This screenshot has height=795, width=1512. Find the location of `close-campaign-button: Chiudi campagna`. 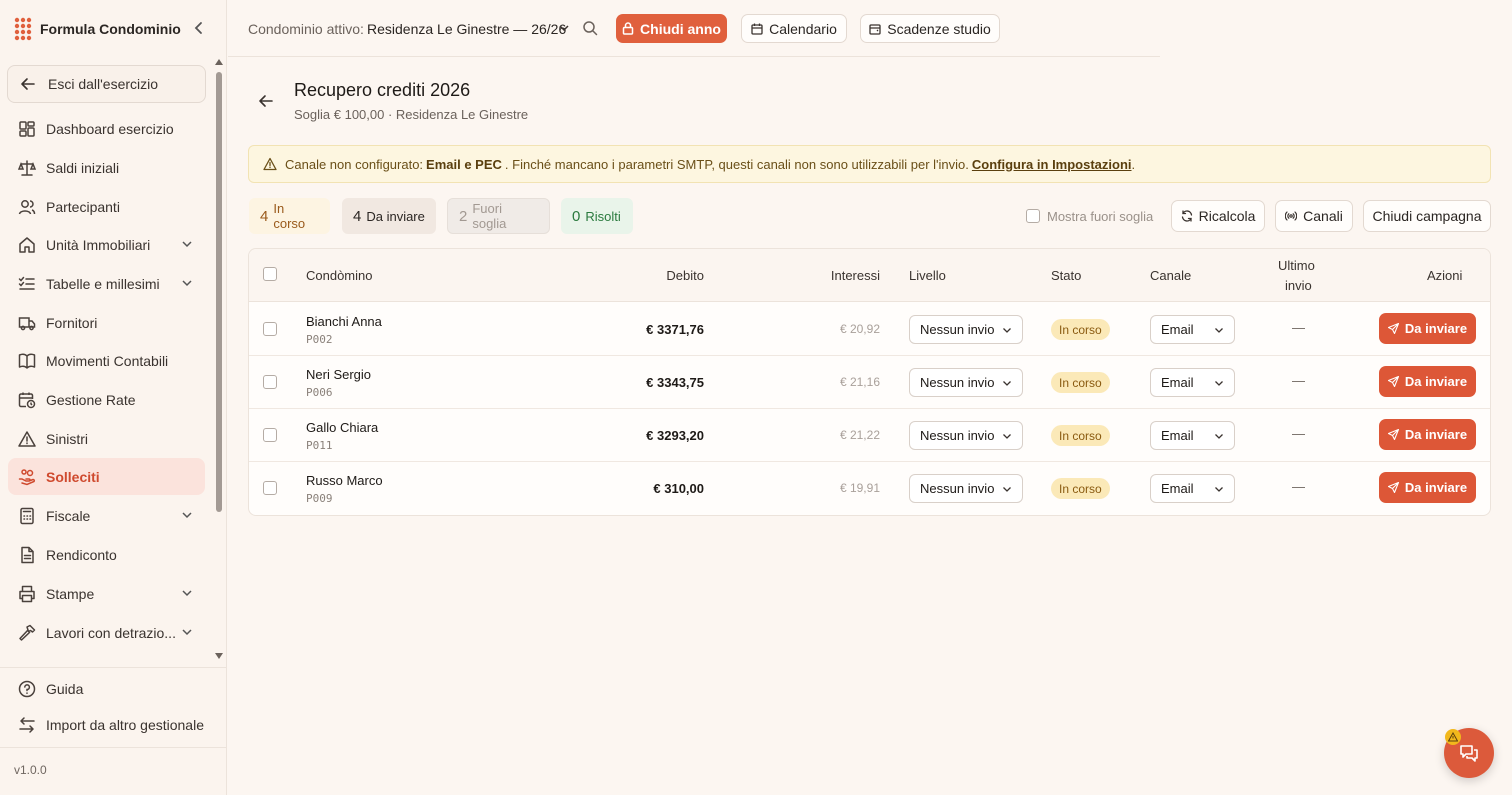

close-campaign-button: Chiudi campagna is located at coordinates (1427, 216).